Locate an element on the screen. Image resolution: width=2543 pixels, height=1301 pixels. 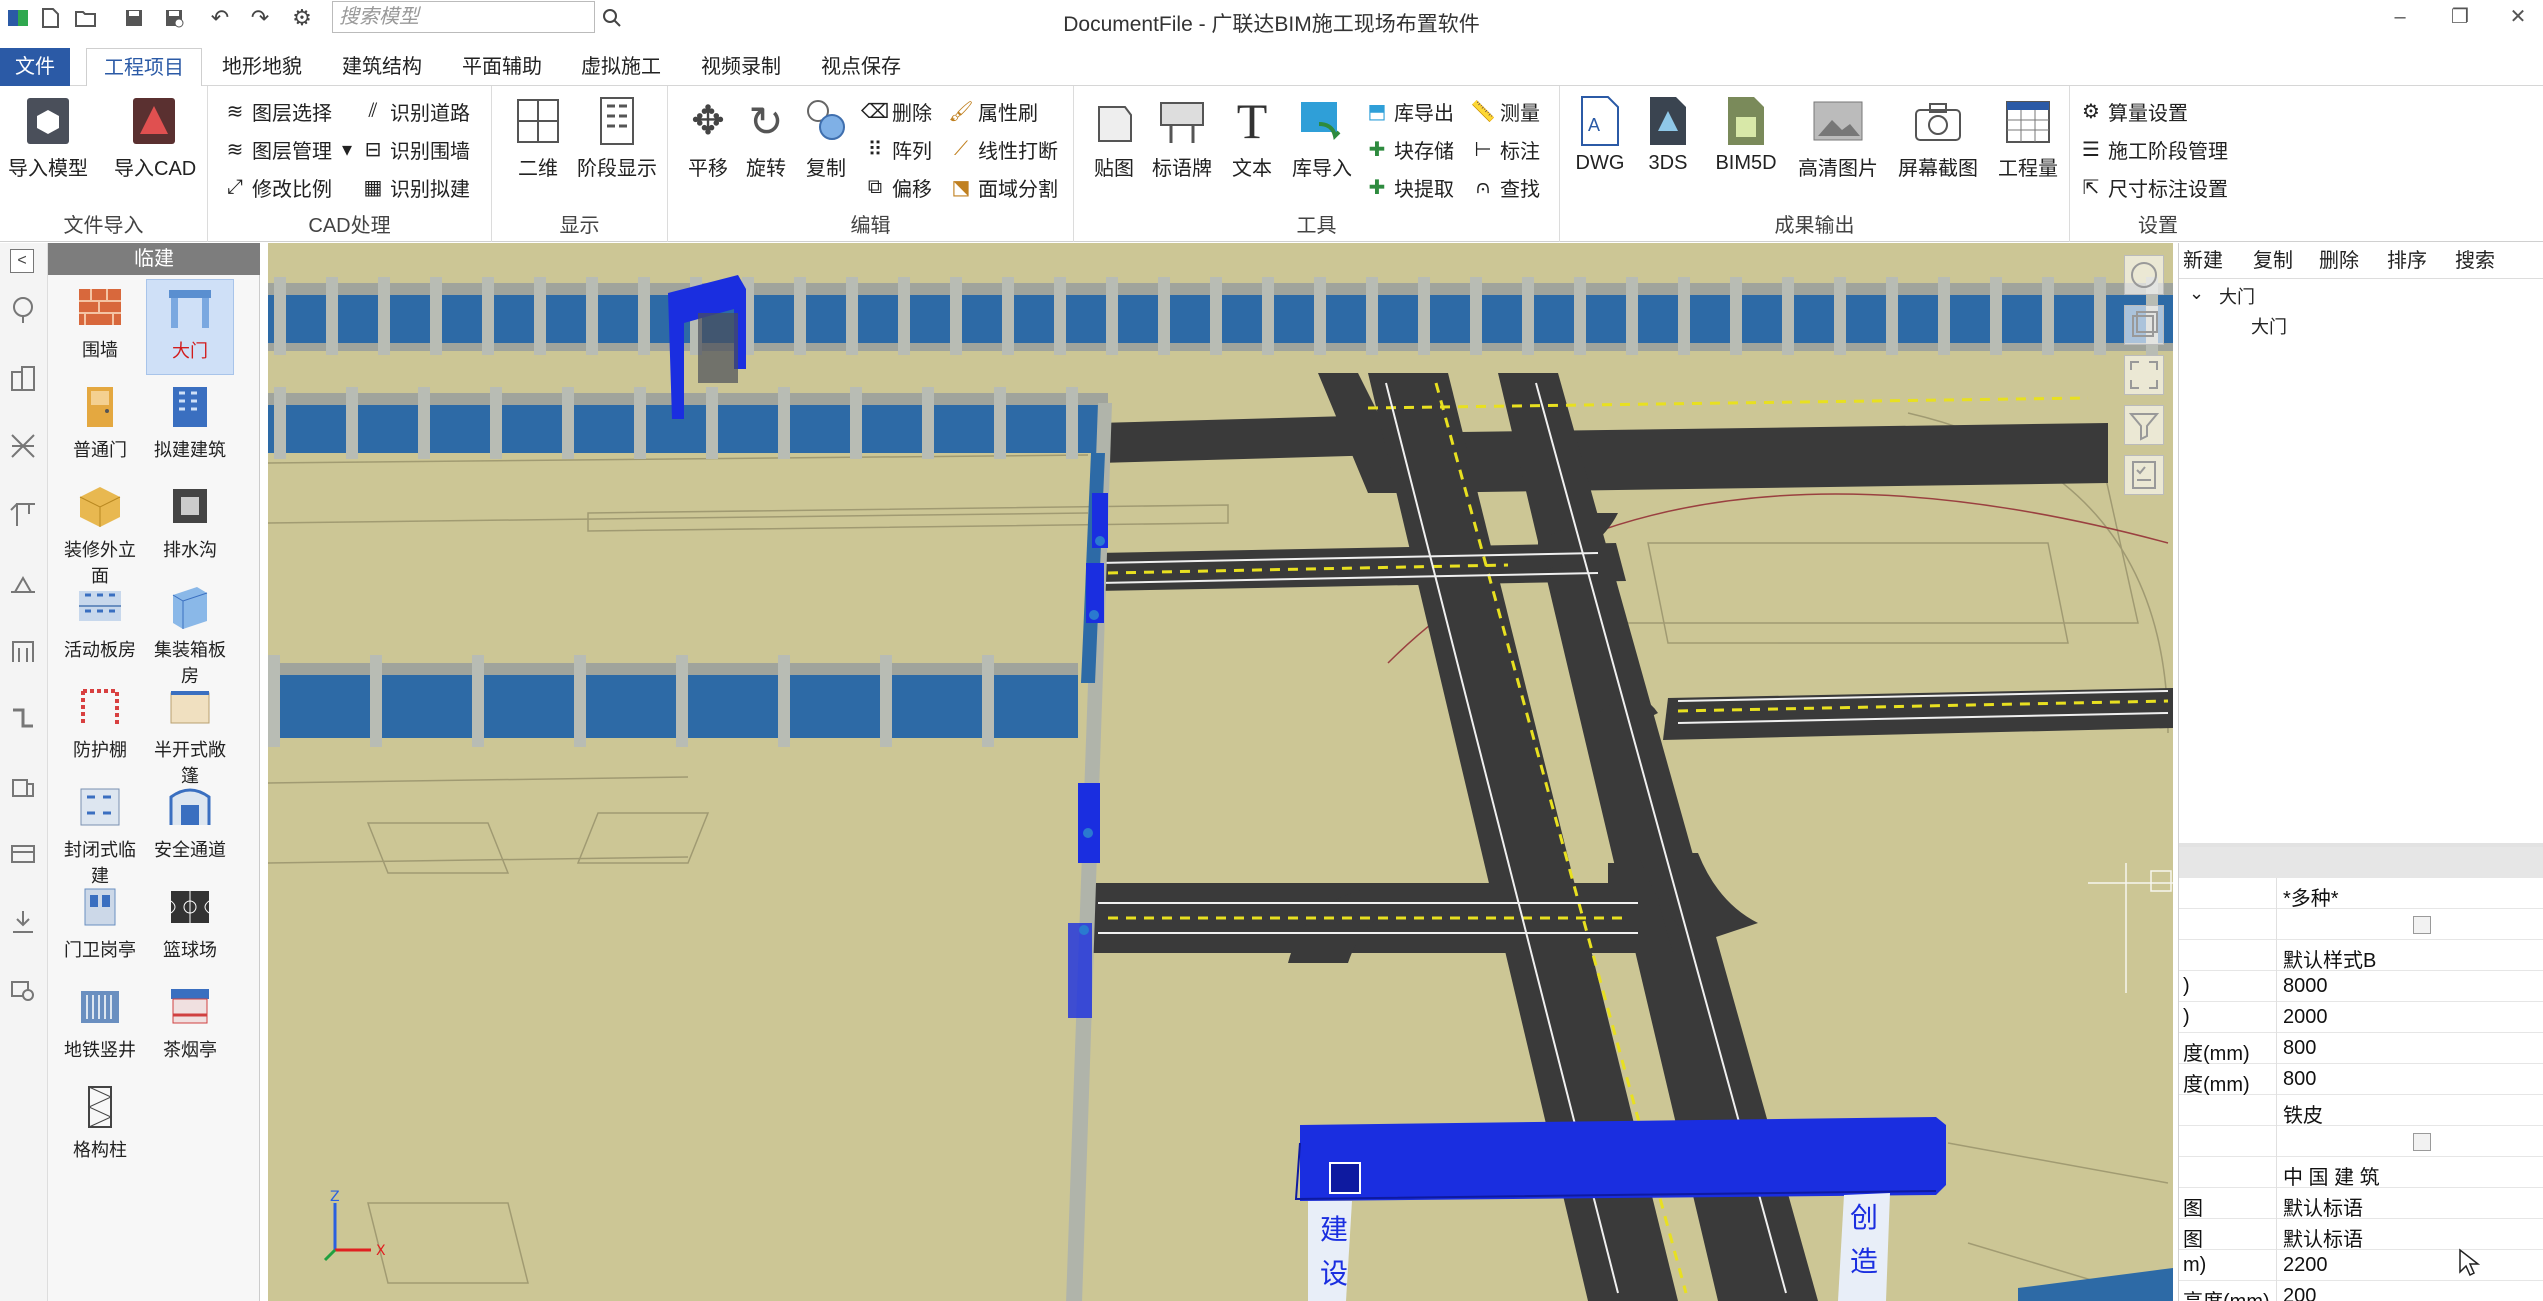
gear-icon: ⚙ is located at coordinates (302, 18).